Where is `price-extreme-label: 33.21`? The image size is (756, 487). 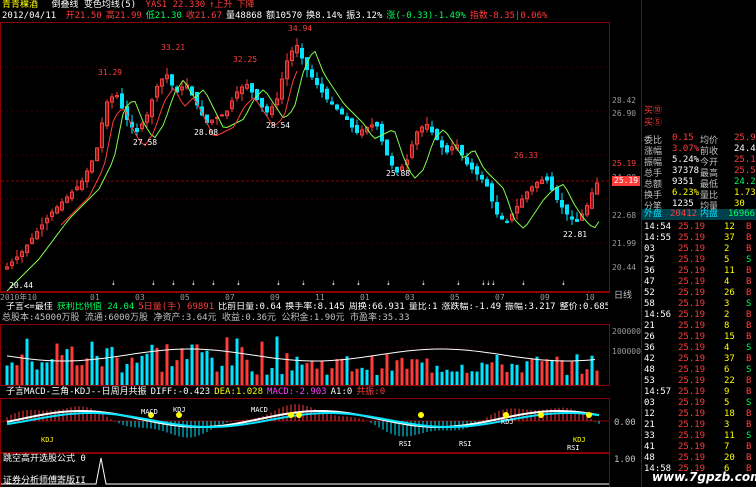
price-extreme-label: 33.21 is located at coordinates (173, 47).